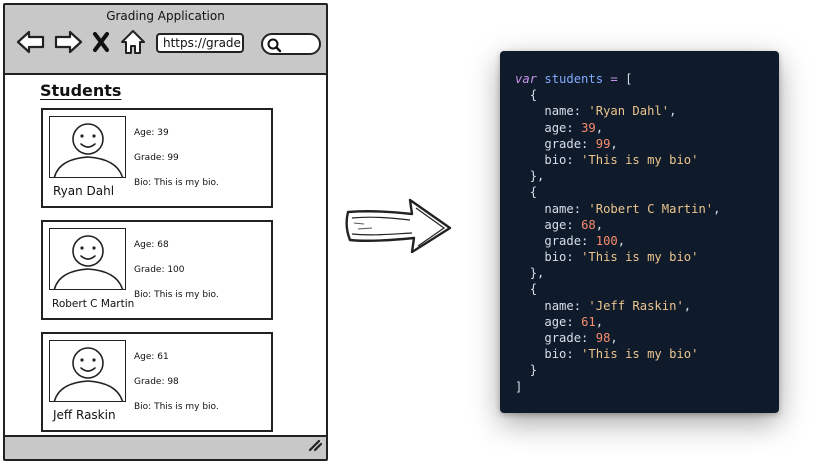 The width and height of the screenshot is (830, 465). I want to click on code-line: age: 68,, so click(574, 224).